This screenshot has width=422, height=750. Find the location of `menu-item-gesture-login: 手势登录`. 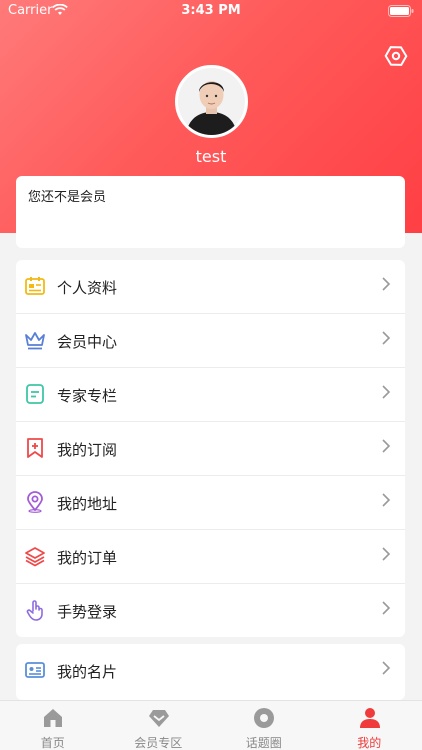

menu-item-gesture-login: 手势登录 is located at coordinates (210, 611).